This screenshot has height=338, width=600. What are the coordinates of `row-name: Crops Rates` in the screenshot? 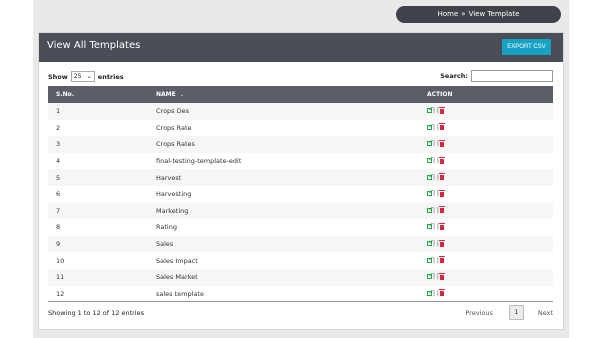 It's located at (283, 144).